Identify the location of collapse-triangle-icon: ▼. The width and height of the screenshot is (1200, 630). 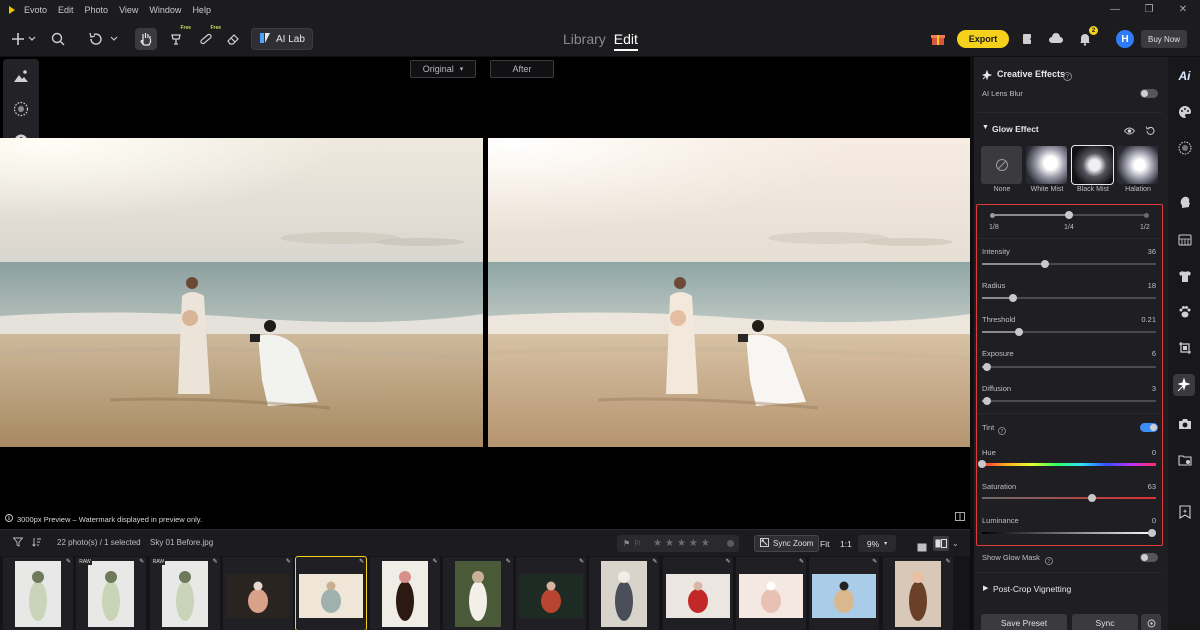
(985, 127).